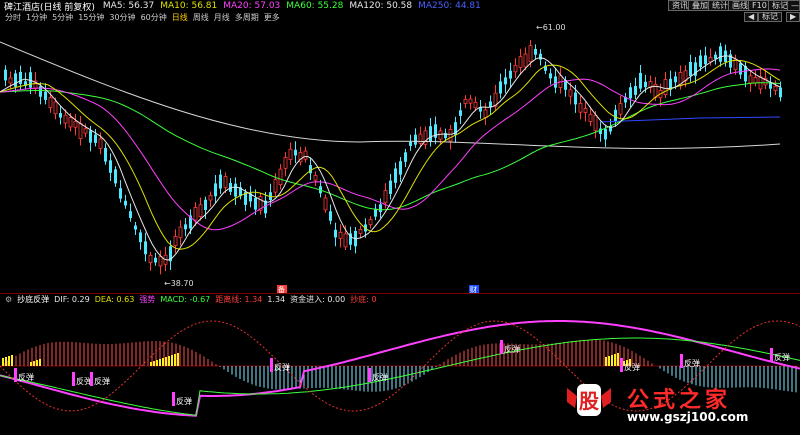 Image resolution: width=800 pixels, height=435 pixels. What do you see at coordinates (13, 17) in the screenshot?
I see `tab-intraday: 分时` at bounding box center [13, 17].